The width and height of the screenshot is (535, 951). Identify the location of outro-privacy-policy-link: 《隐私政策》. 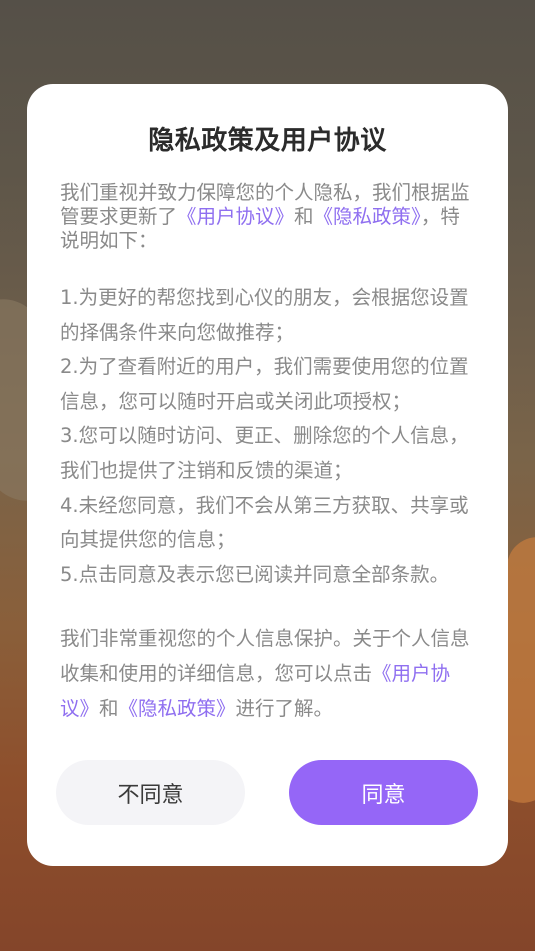
(177, 708).